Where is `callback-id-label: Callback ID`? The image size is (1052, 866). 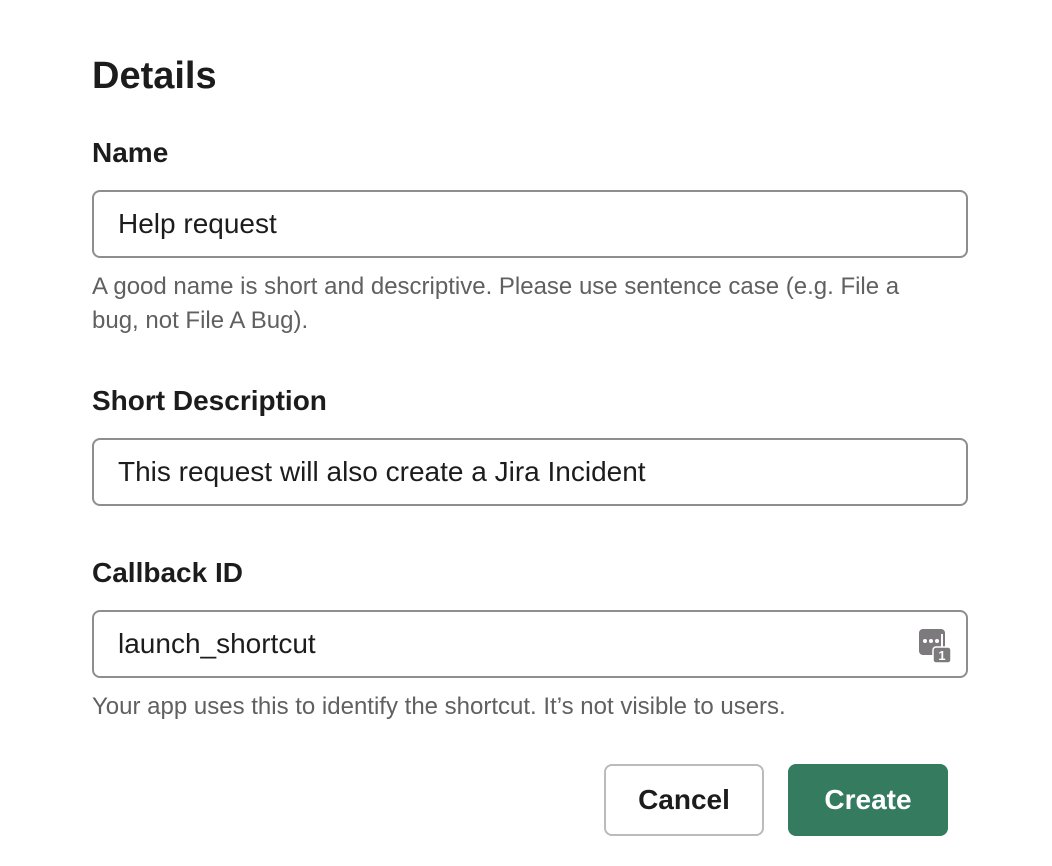 callback-id-label: Callback ID is located at coordinates (167, 572).